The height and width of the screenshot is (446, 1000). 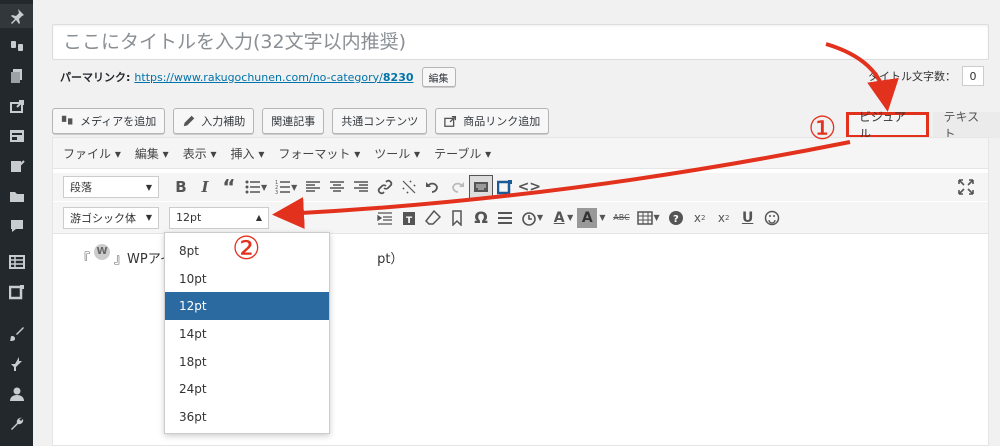 What do you see at coordinates (462, 153) in the screenshot?
I see `menu-table: テーブル ▾` at bounding box center [462, 153].